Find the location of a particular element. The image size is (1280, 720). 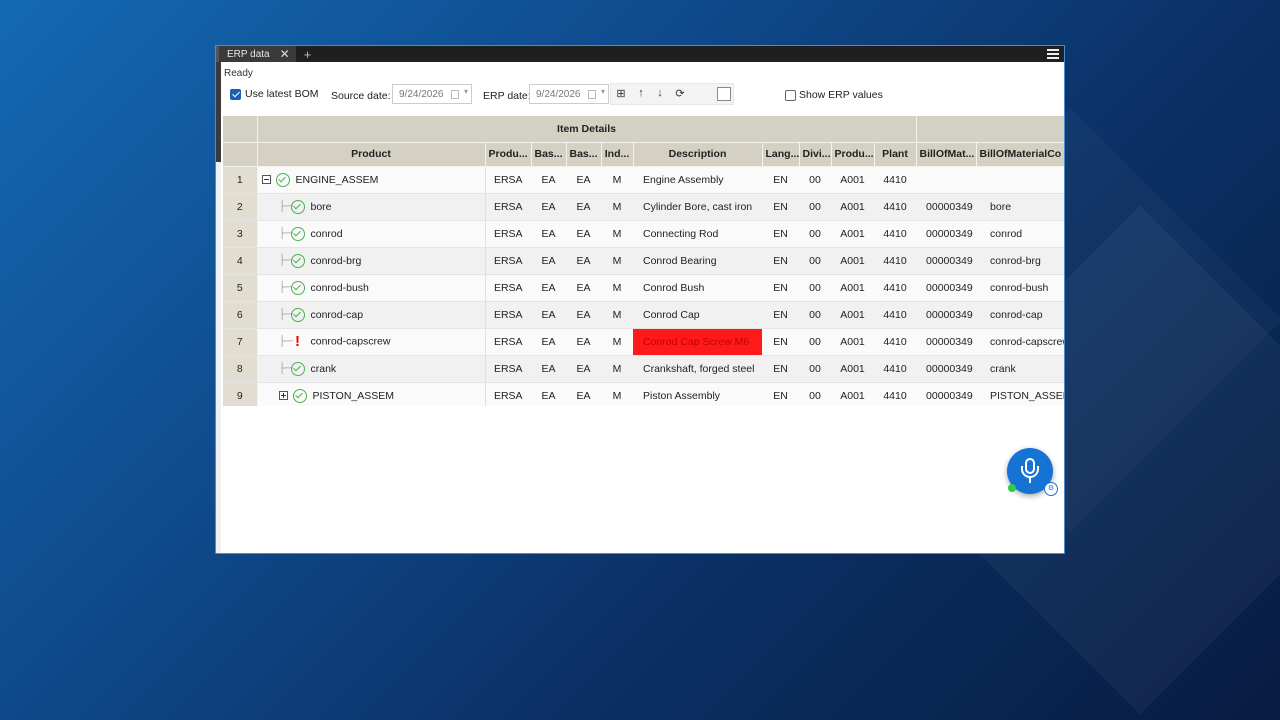

bill-of-material-component-cell: conrod-bush is located at coordinates (1020, 288).